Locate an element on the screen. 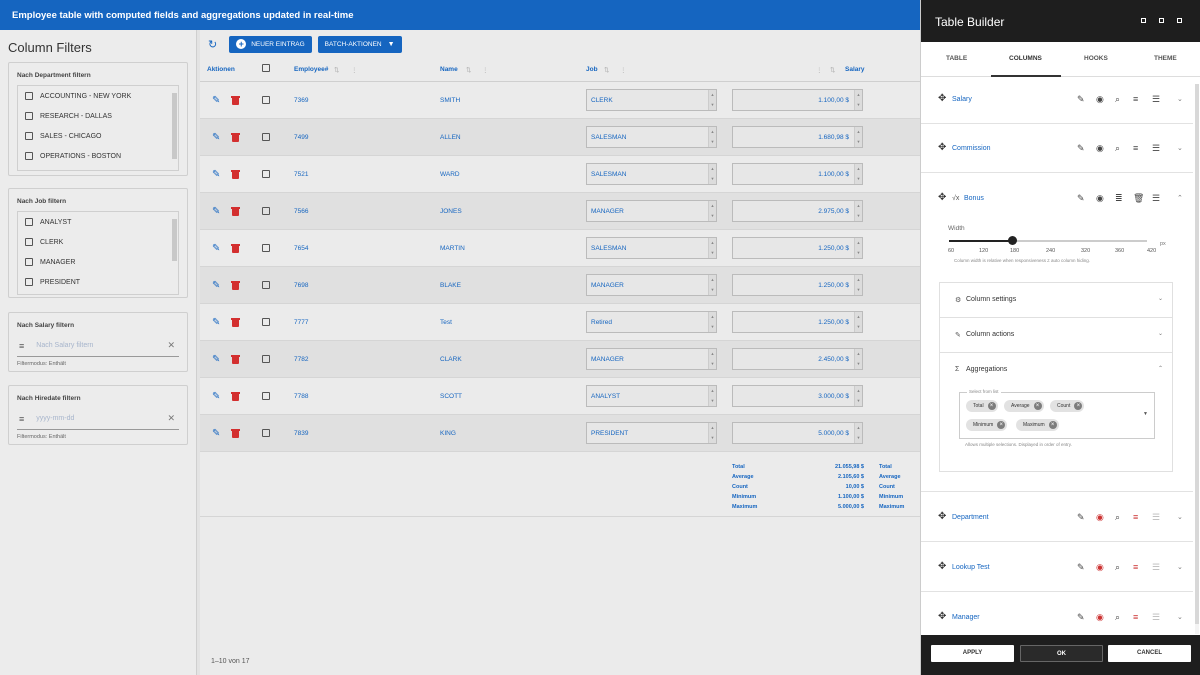 The width and height of the screenshot is (1200, 675). header-salary: Salary is located at coordinates (855, 69).